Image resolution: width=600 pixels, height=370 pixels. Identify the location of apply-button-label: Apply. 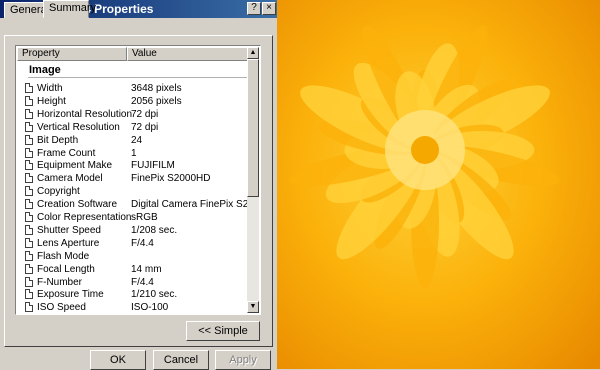
(243, 360).